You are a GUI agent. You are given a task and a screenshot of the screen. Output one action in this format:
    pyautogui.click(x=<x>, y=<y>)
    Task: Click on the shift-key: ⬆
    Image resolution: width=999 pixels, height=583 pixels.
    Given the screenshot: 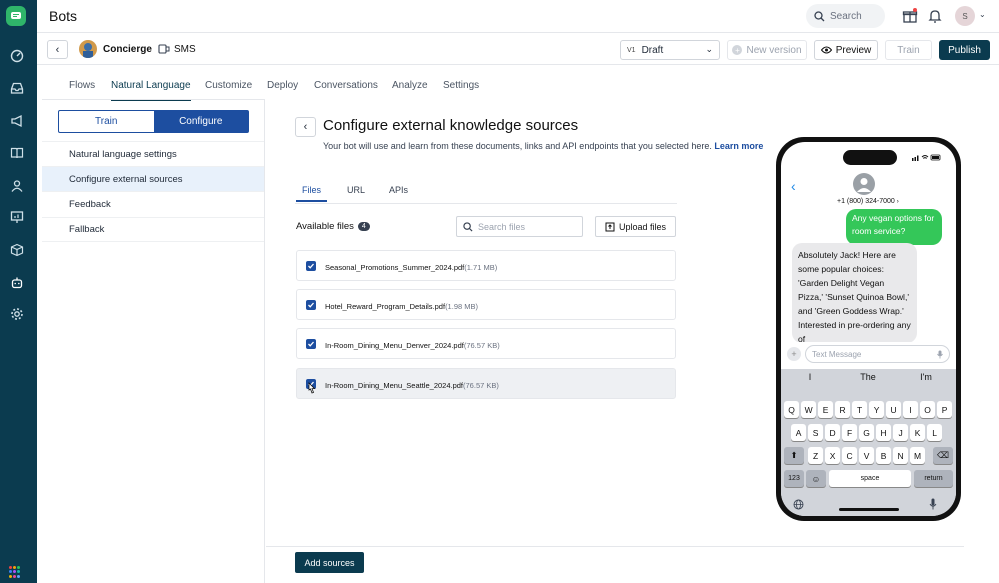 What is the action you would take?
    pyautogui.click(x=794, y=455)
    